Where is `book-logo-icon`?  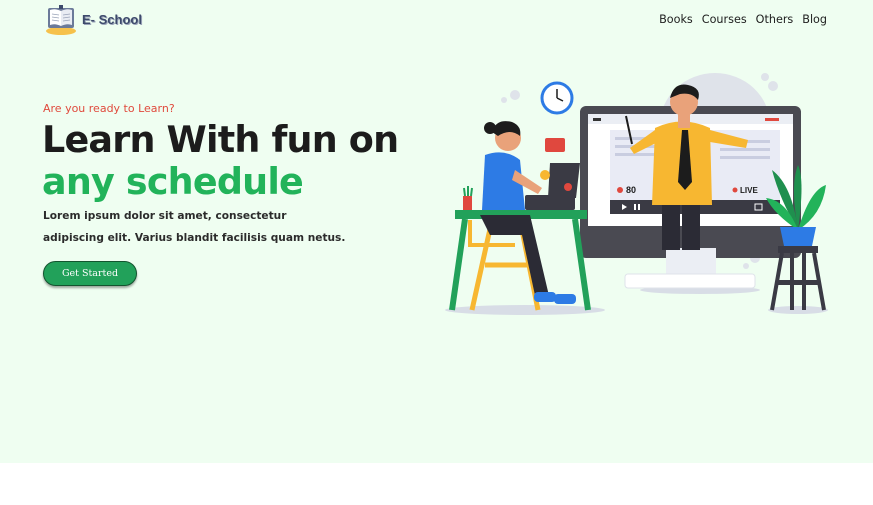
book-logo-icon is located at coordinates (61, 19).